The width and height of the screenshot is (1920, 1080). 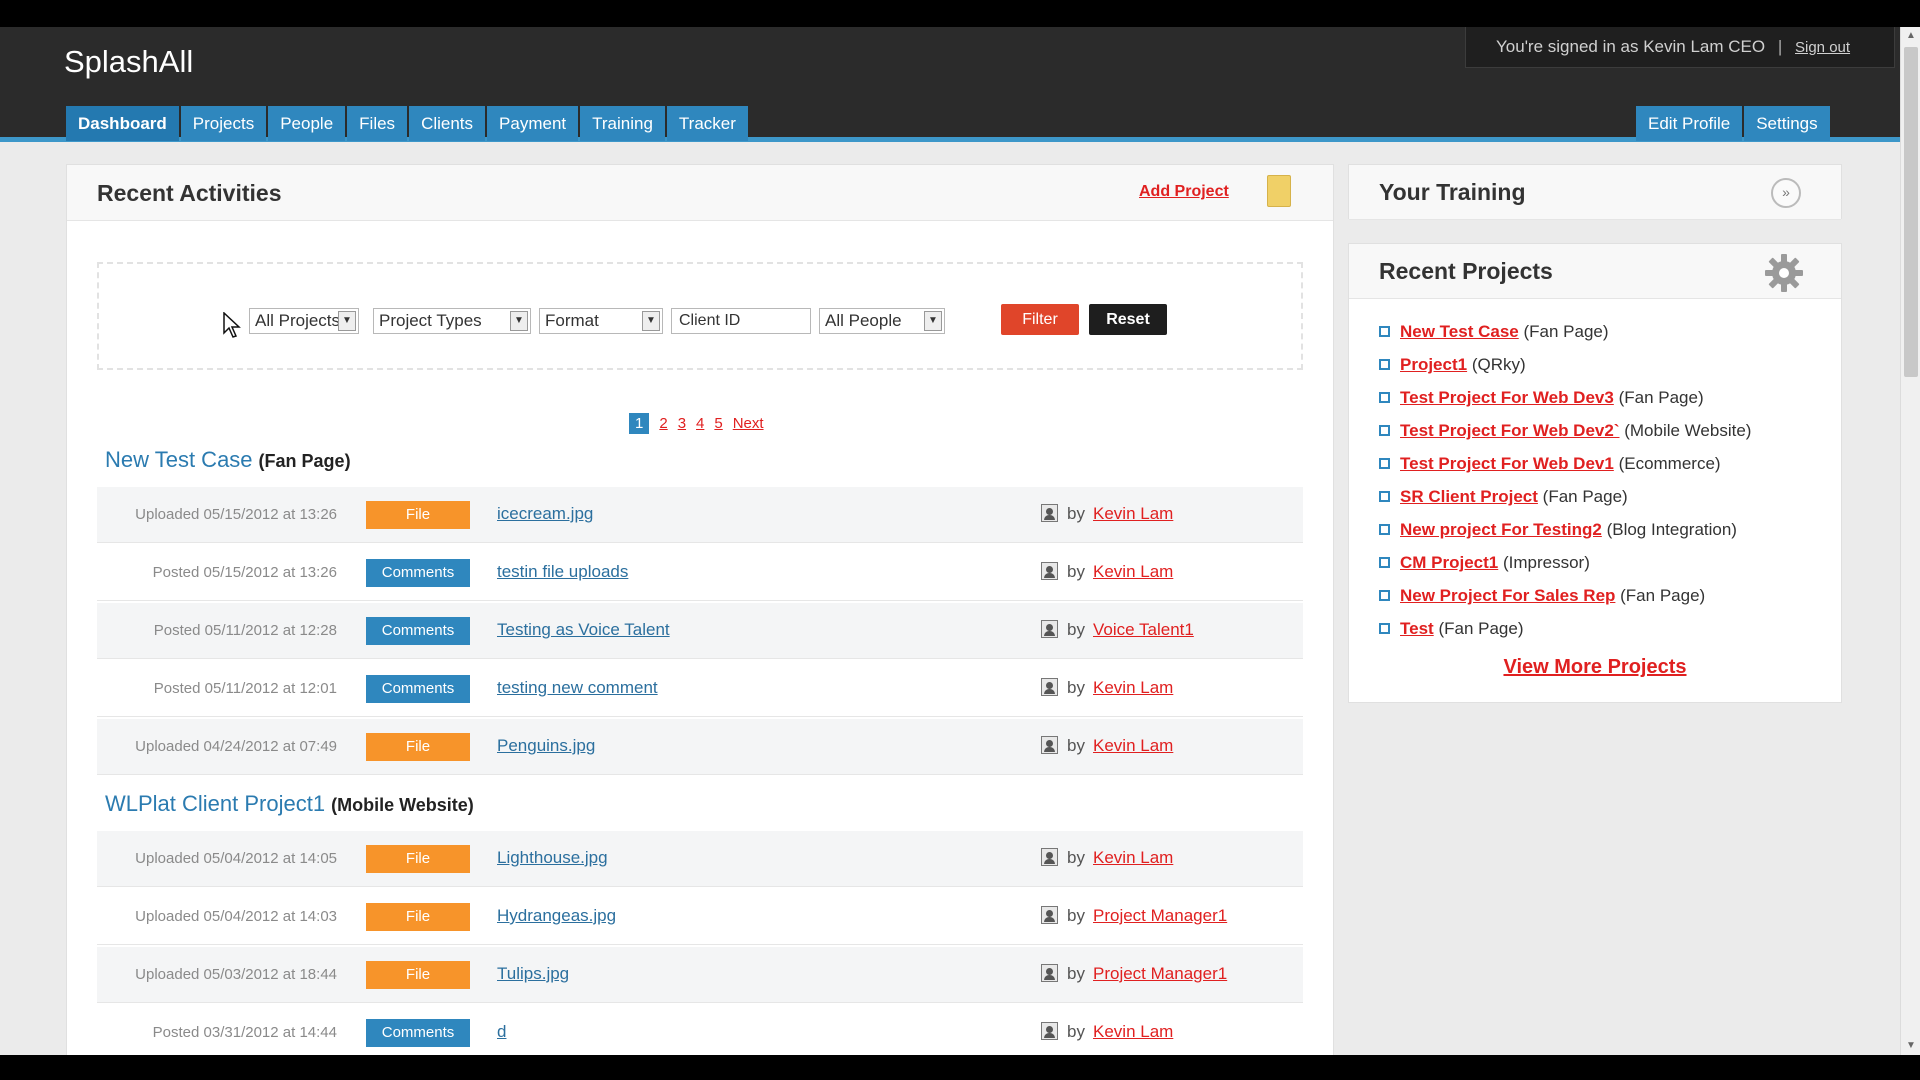 What do you see at coordinates (707, 123) in the screenshot?
I see `tab-tracker: Tracker` at bounding box center [707, 123].